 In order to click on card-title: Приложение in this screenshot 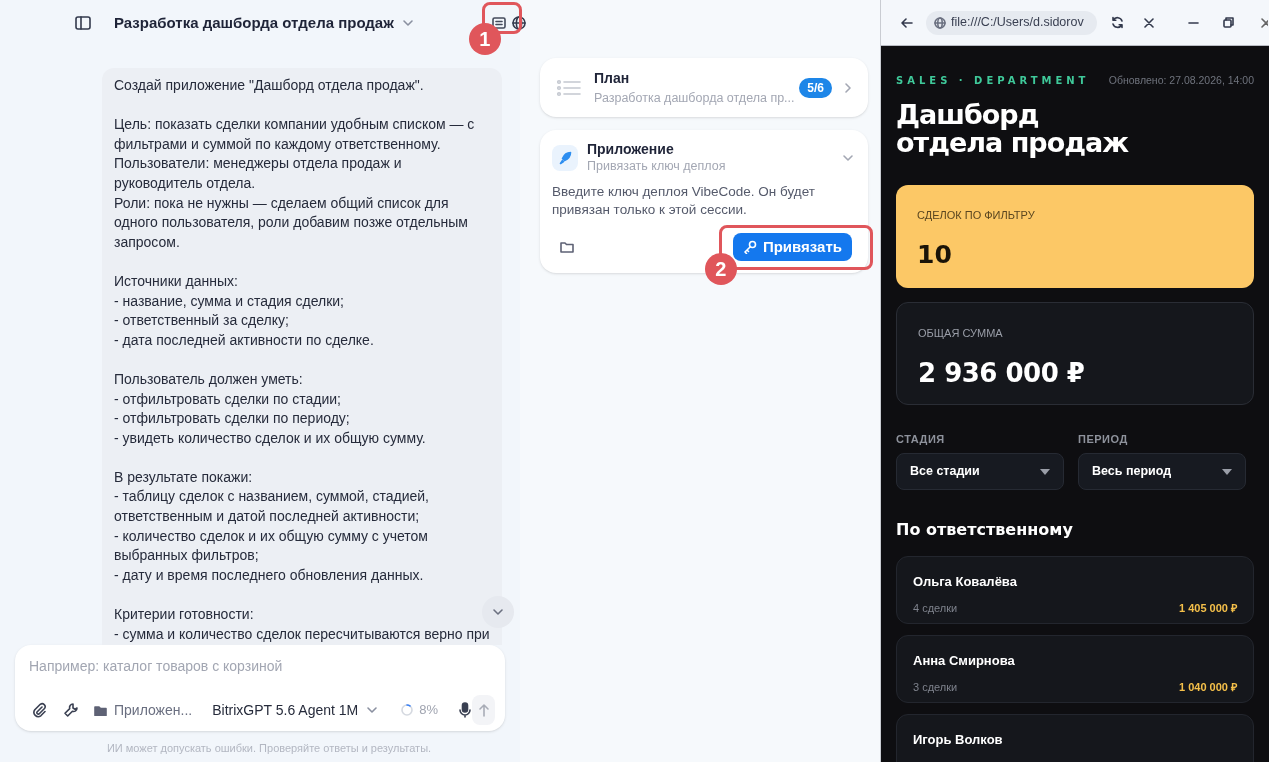, I will do `click(631, 149)`.